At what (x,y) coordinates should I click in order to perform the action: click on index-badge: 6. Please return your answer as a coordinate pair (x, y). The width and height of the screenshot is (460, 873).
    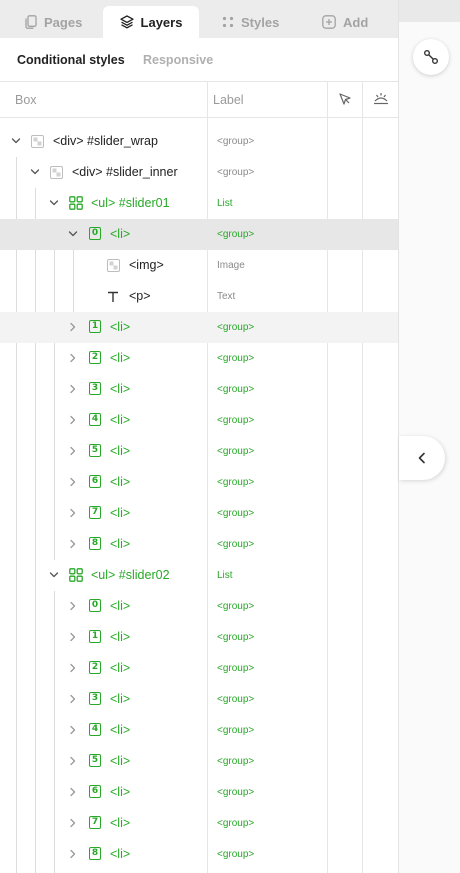
    Looking at the image, I should click on (95, 481).